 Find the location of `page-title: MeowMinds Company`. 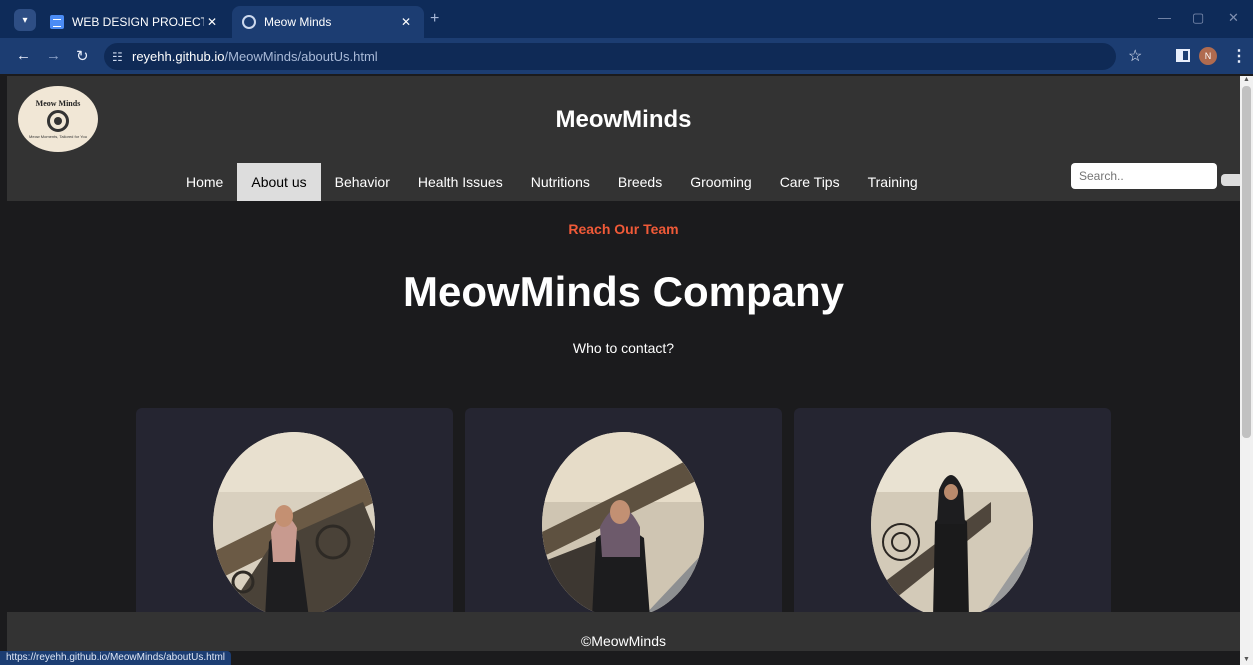

page-title: MeowMinds Company is located at coordinates (623, 291).